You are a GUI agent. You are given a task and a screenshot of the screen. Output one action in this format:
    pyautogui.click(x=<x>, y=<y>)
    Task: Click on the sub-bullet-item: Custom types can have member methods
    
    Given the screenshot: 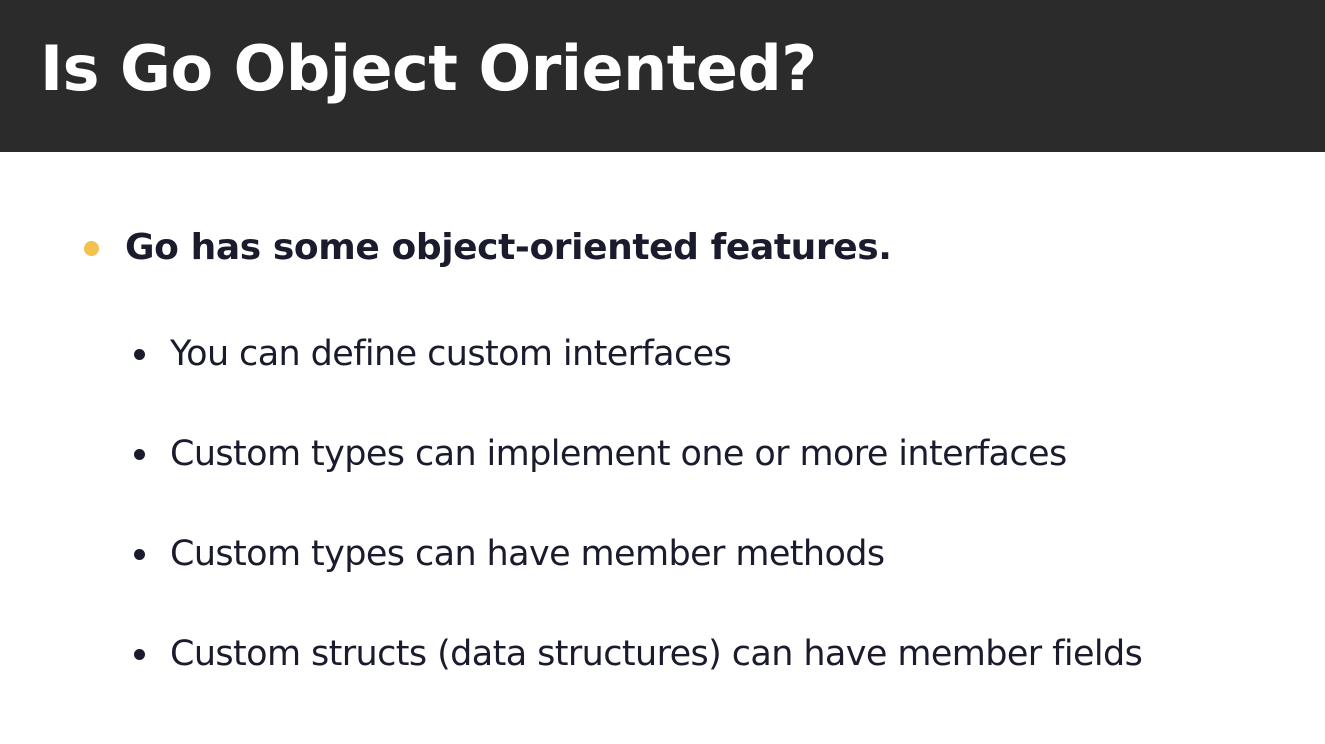 What is the action you would take?
    pyautogui.click(x=638, y=554)
    